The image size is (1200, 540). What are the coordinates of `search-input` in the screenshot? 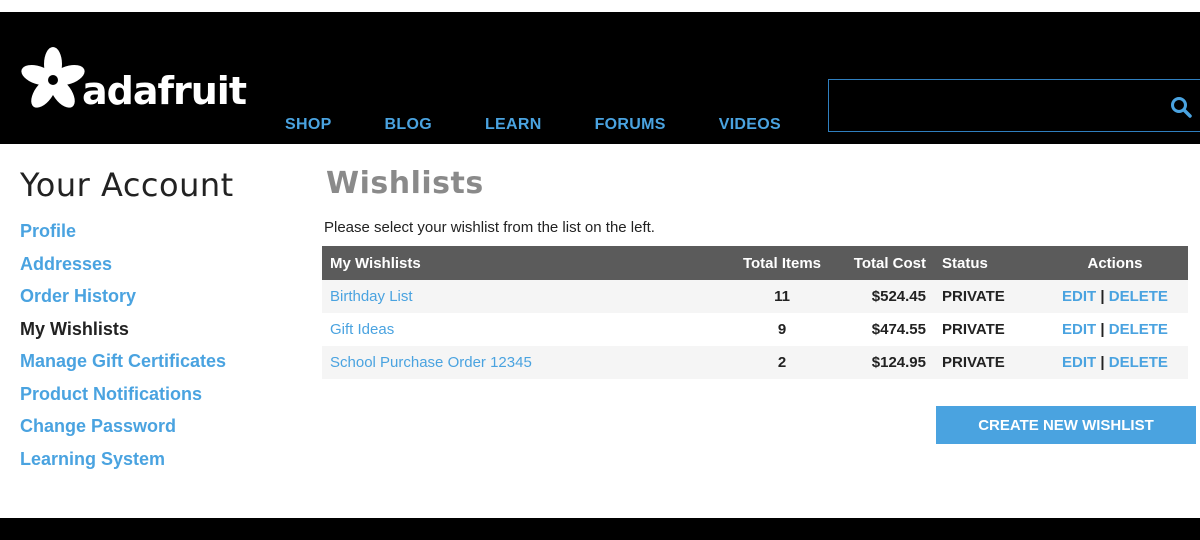 It's located at (994, 105).